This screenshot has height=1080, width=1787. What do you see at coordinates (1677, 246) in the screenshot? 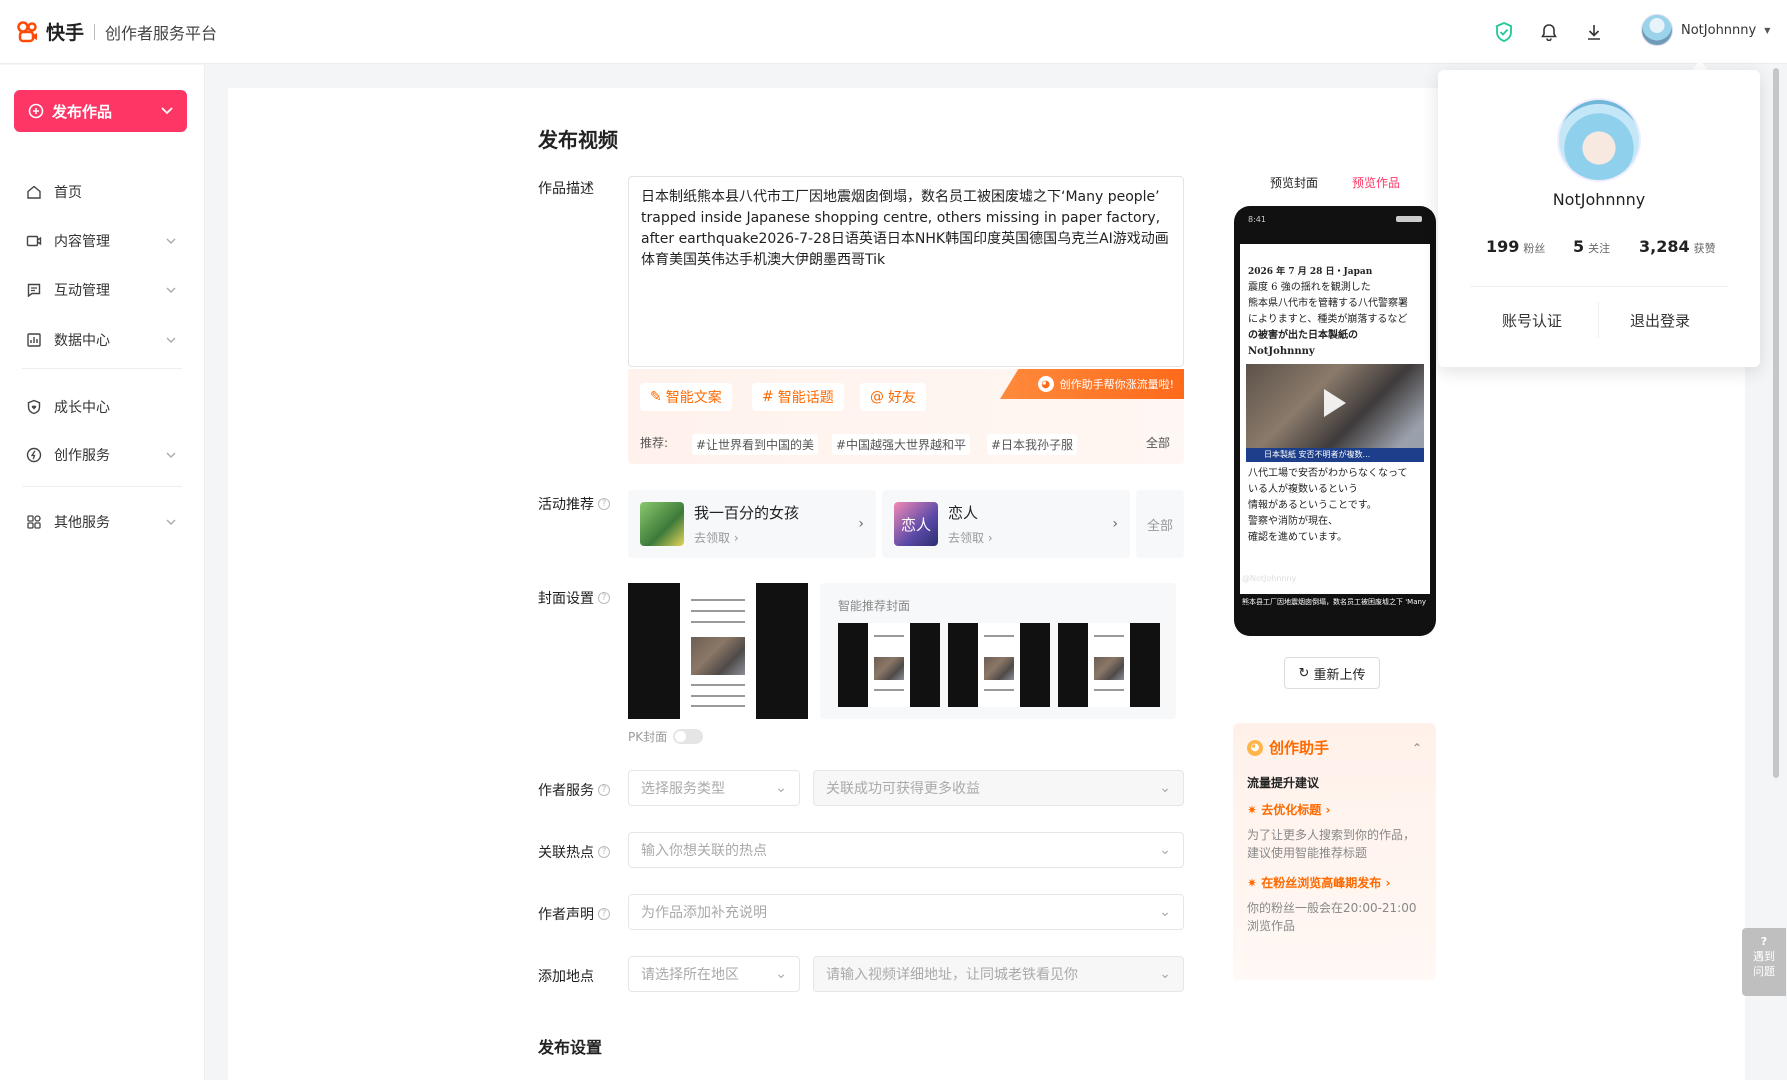
I see `likes-stat: 3,284 获赞` at bounding box center [1677, 246].